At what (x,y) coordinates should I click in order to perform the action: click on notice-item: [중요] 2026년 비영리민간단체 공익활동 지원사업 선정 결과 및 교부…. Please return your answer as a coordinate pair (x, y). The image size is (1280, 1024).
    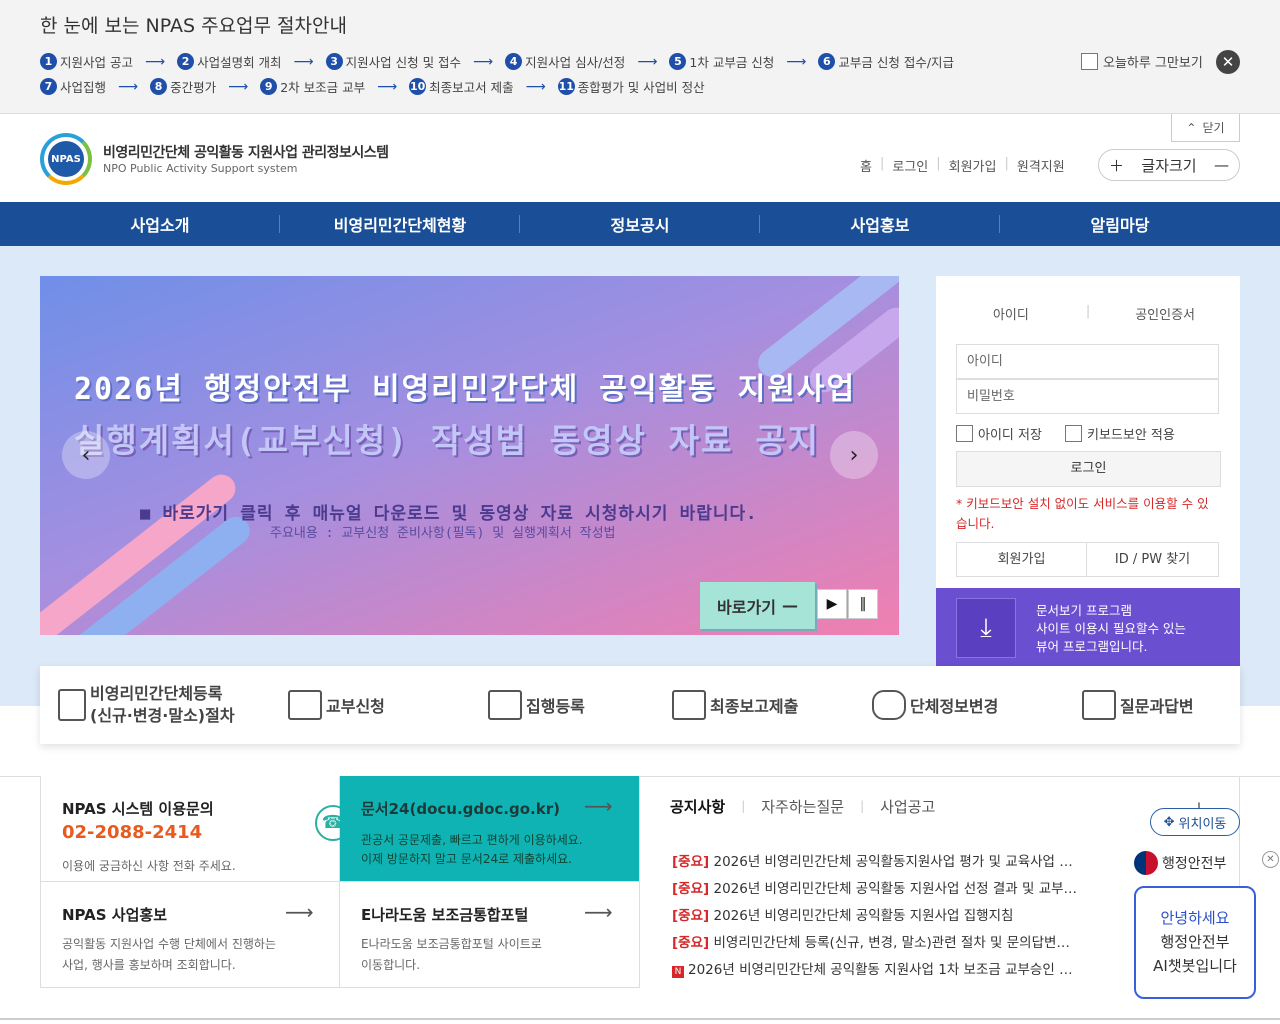
    Looking at the image, I should click on (882, 887).